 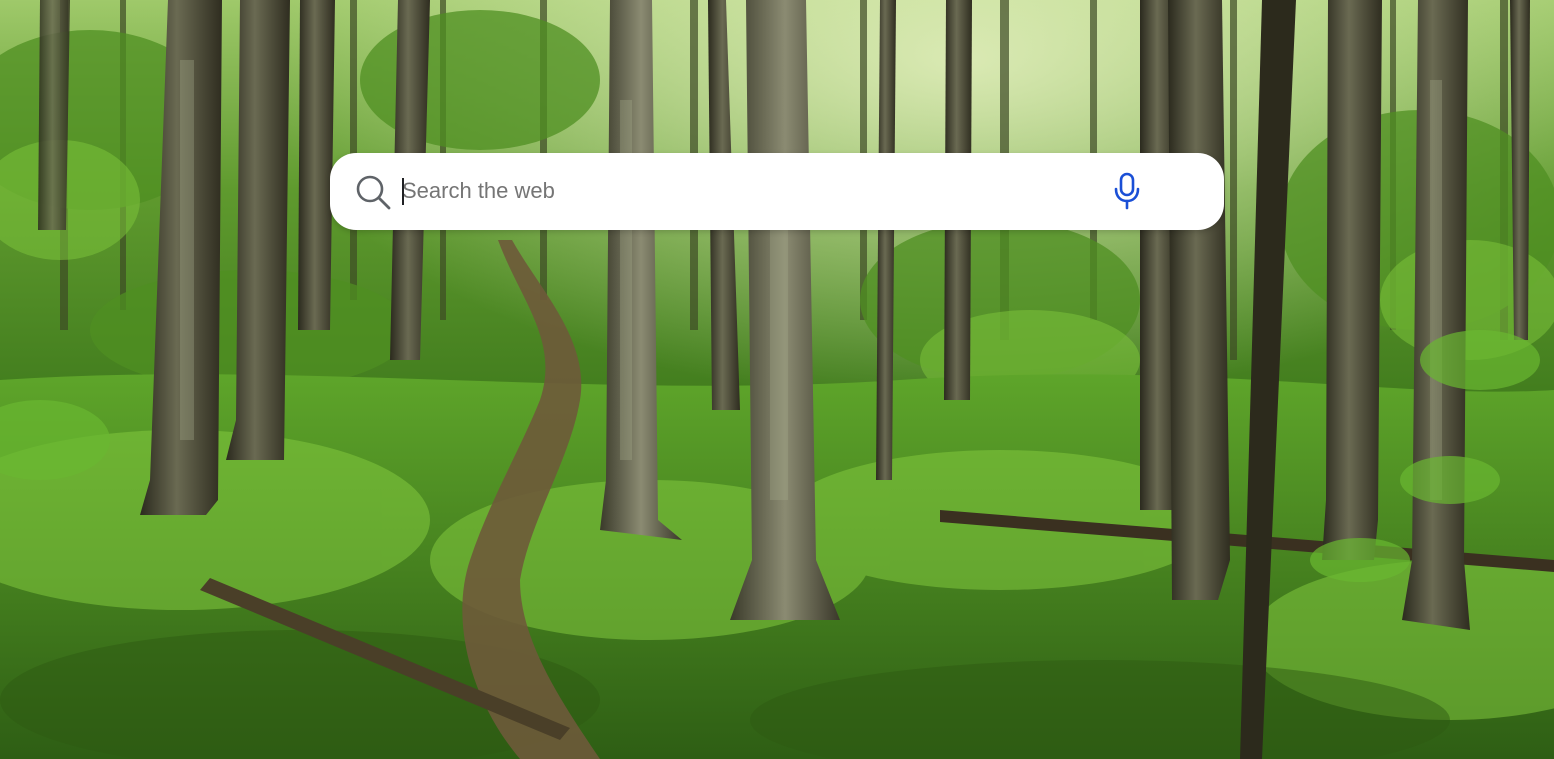 I want to click on search-icon, so click(x=373, y=192).